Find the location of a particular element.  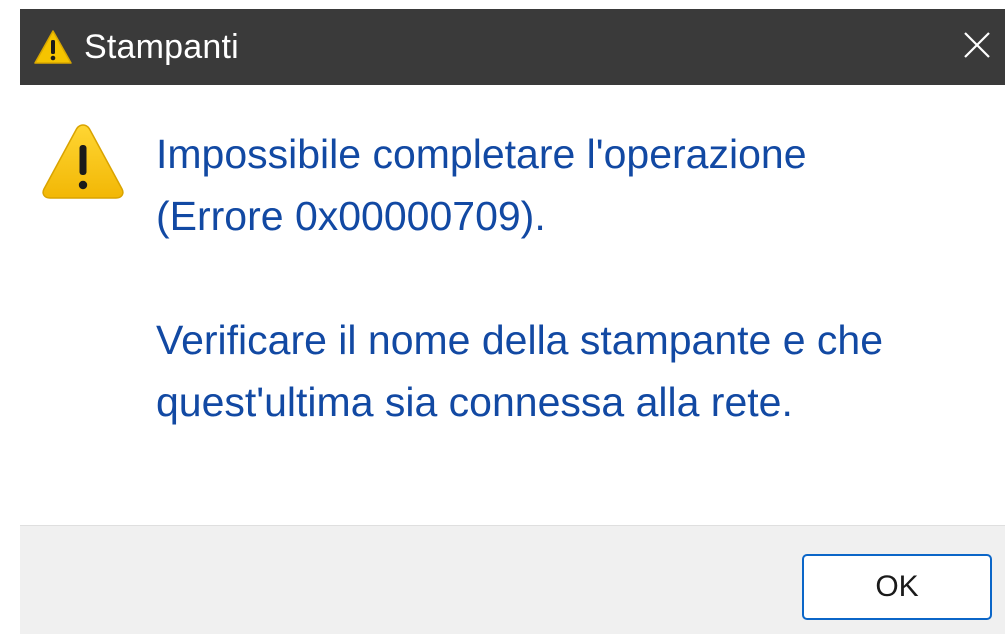

title-bar: Stampanti is located at coordinates (512, 47).